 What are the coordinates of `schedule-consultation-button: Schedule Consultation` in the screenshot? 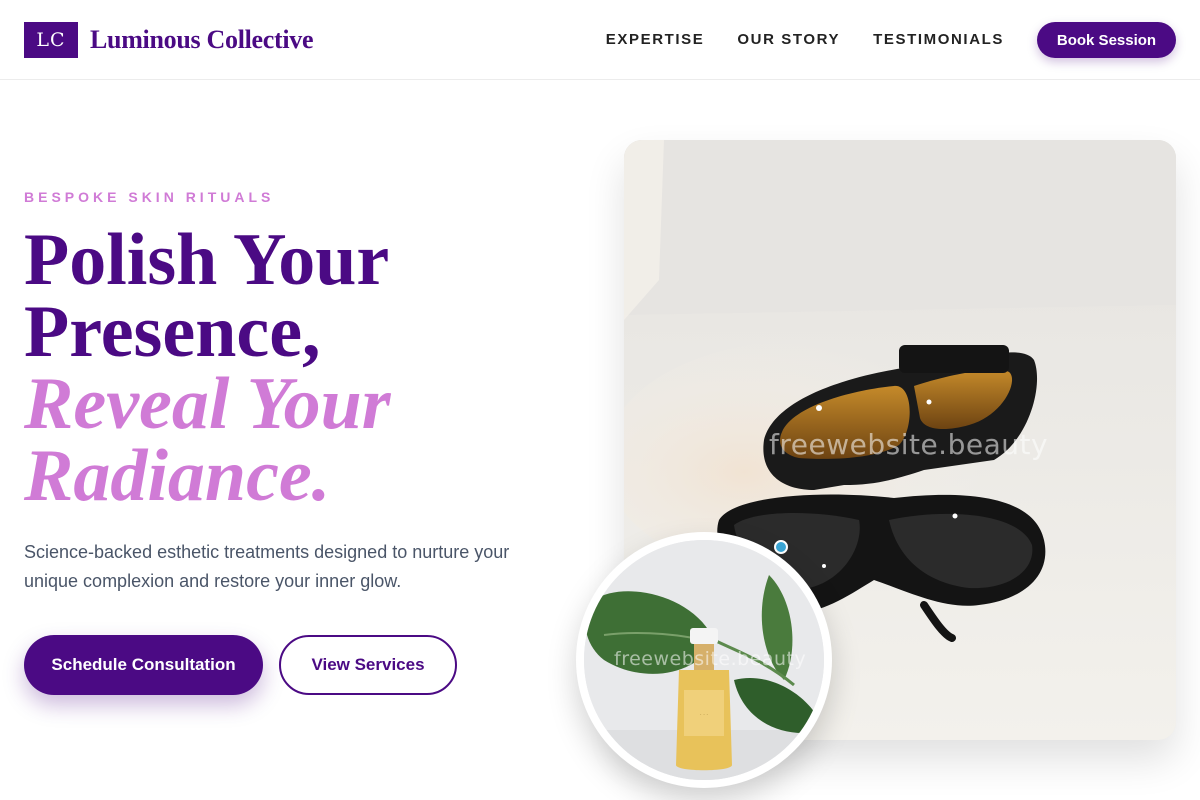 It's located at (143, 665).